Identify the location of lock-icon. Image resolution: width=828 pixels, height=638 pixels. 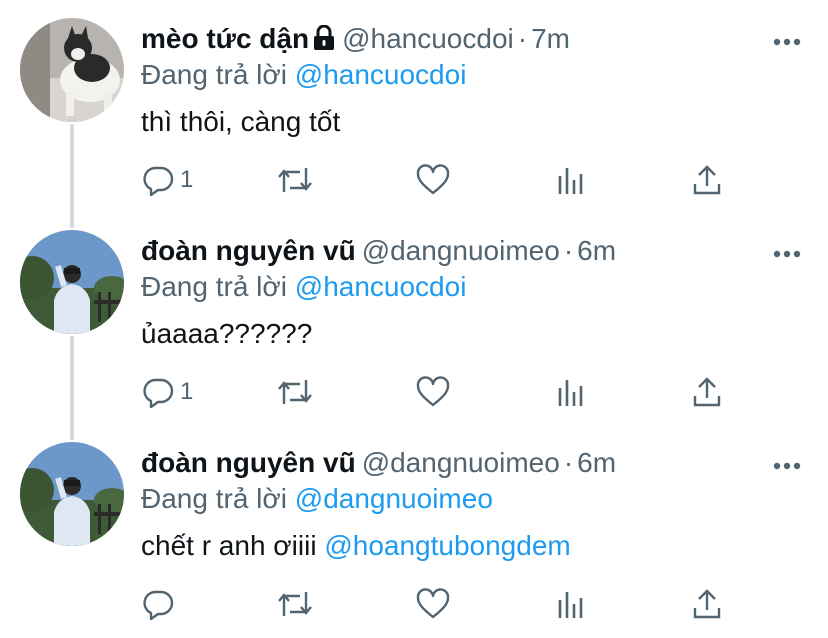
(324, 41).